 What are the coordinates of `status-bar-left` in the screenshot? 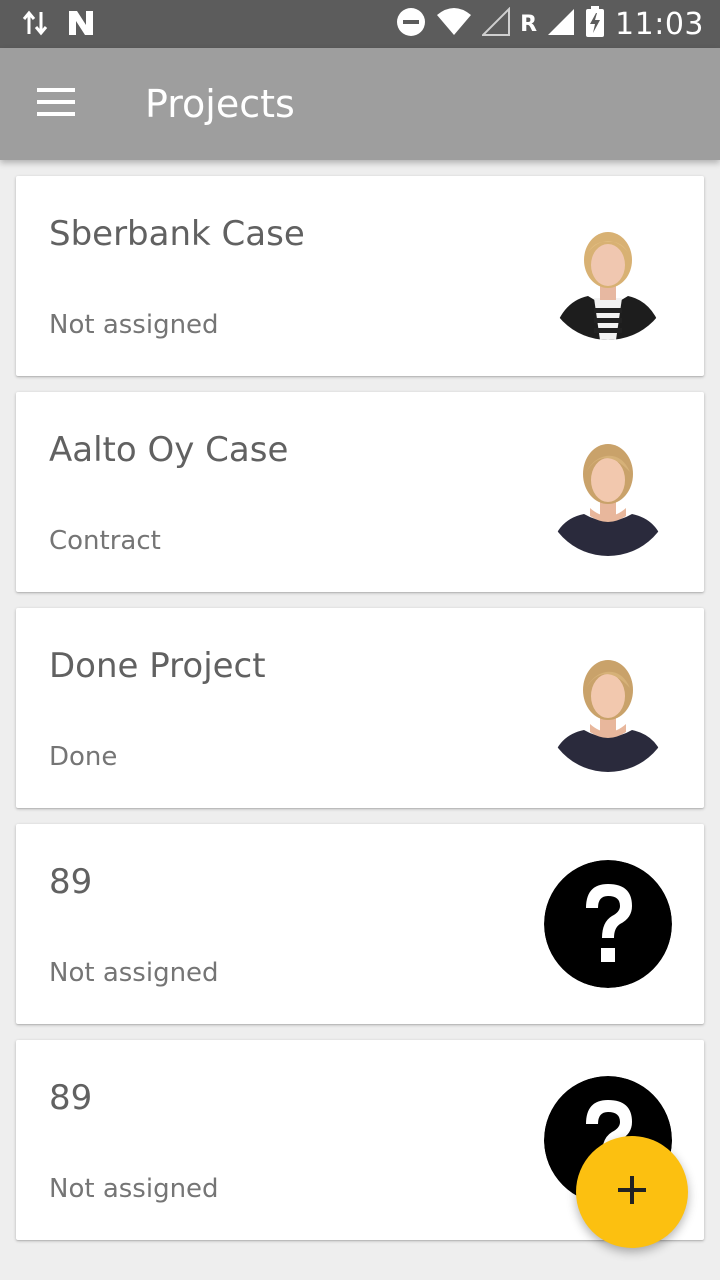 It's located at (59, 25).